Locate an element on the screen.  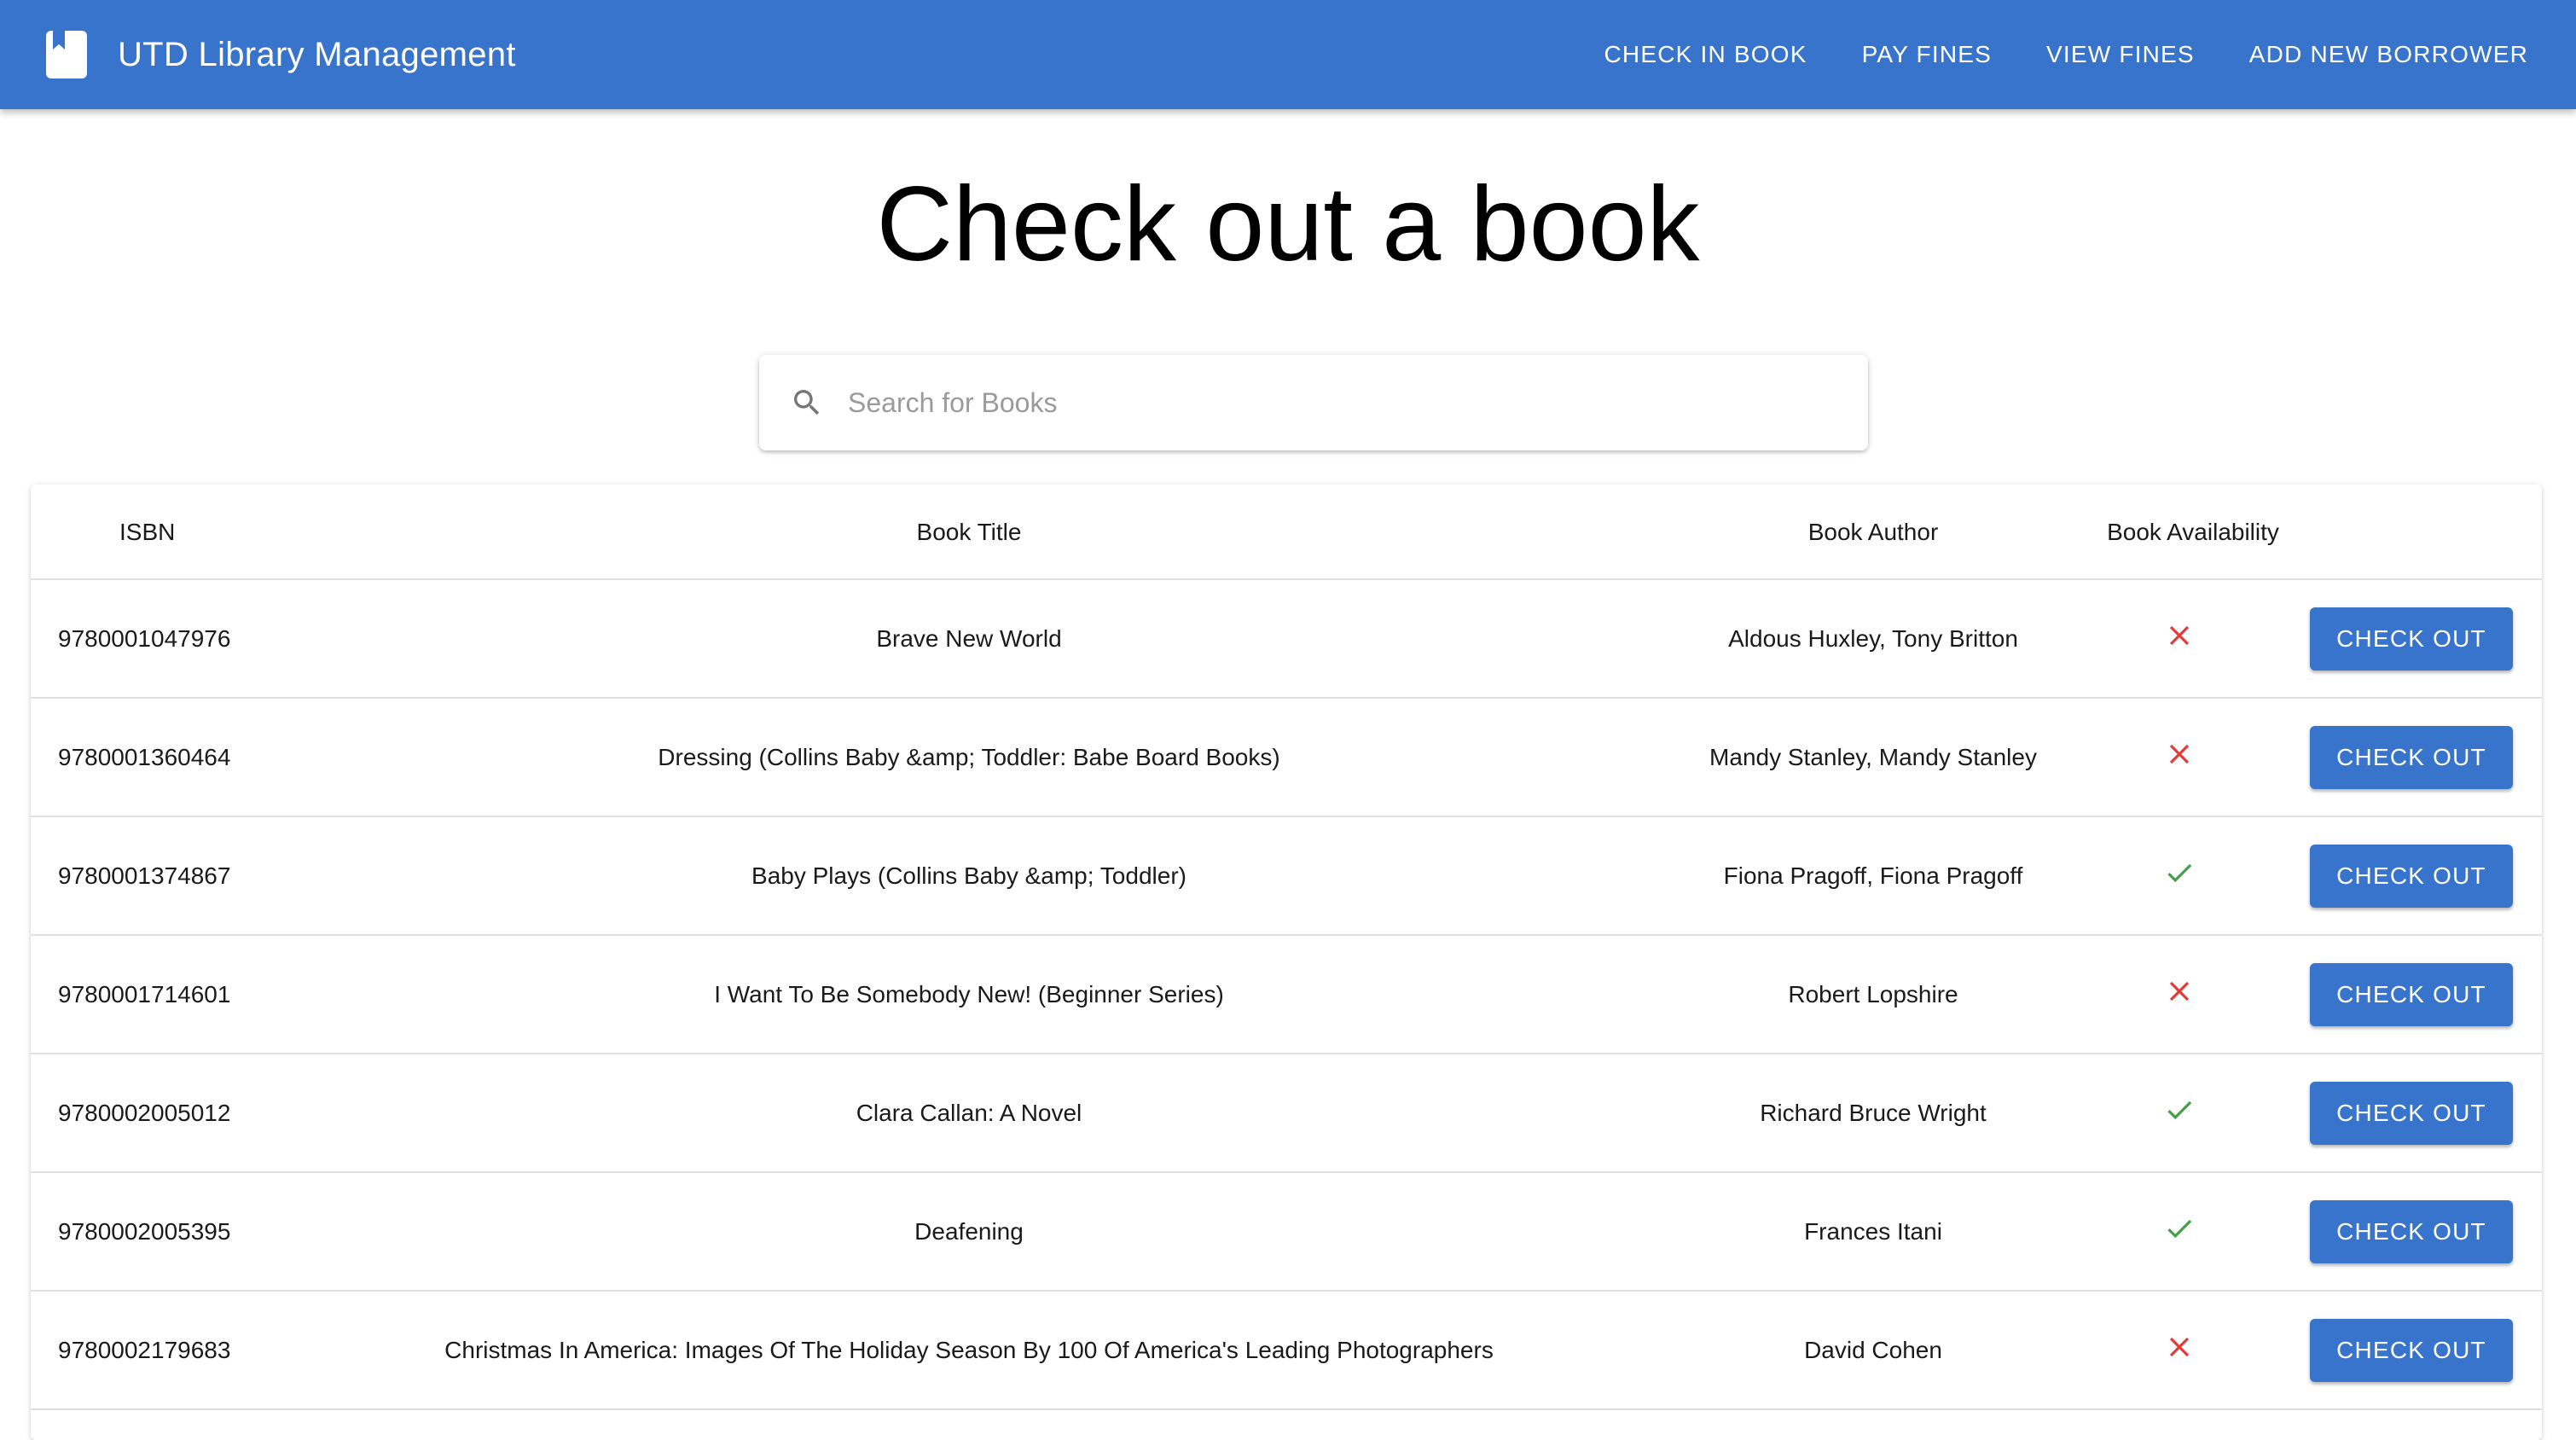
header-isbn: ISBN is located at coordinates (147, 532).